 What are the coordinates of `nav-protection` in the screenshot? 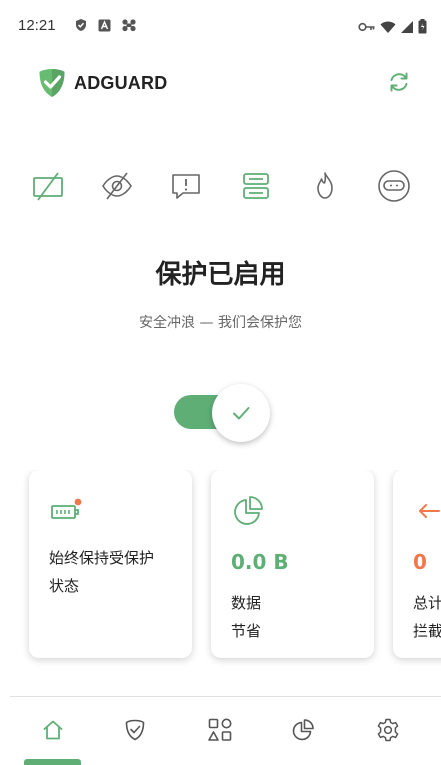 It's located at (135, 730).